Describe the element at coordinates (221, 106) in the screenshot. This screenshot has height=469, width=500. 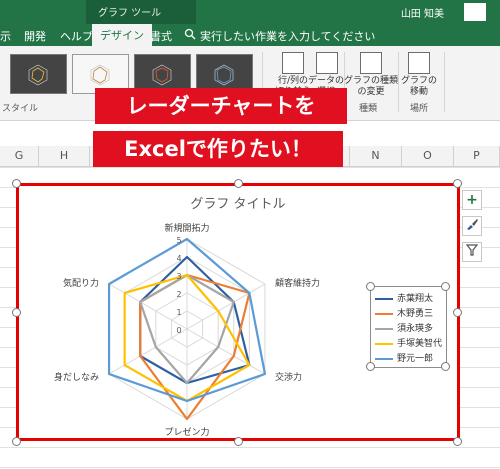
I see `headline-banner-1: レーダーチャートを` at that location.